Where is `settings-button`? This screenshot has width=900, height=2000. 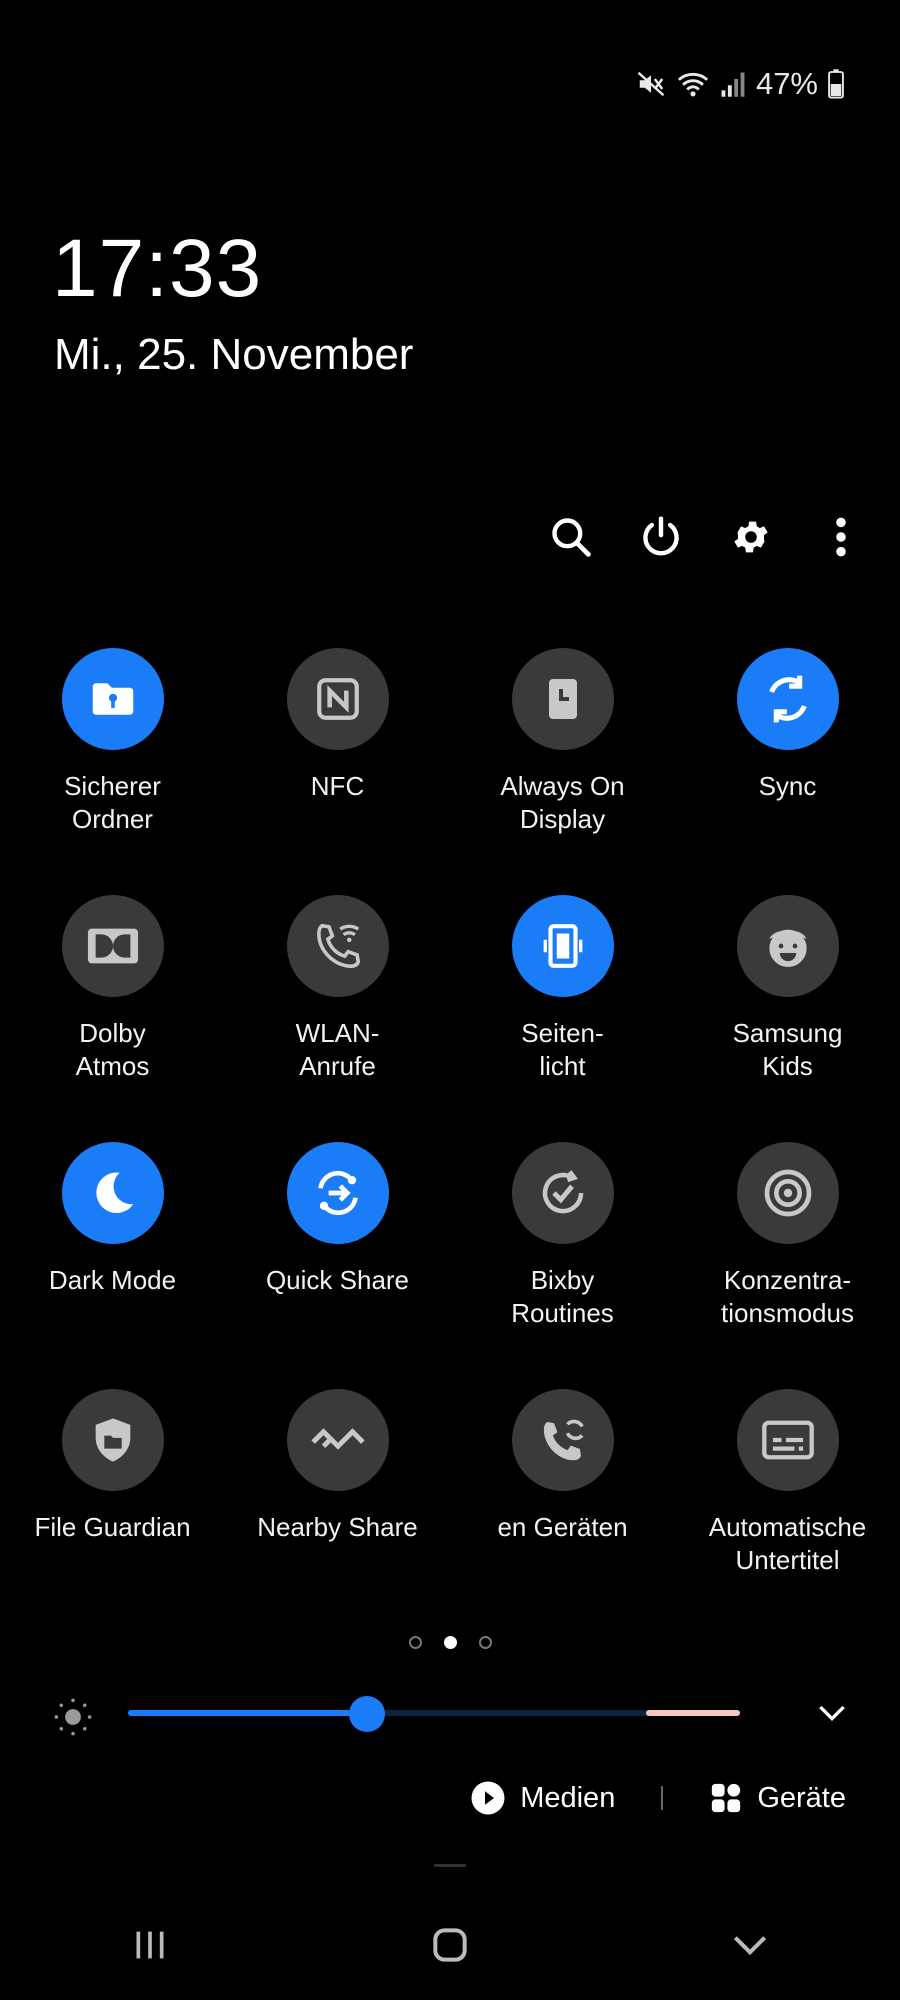
settings-button is located at coordinates (751, 537).